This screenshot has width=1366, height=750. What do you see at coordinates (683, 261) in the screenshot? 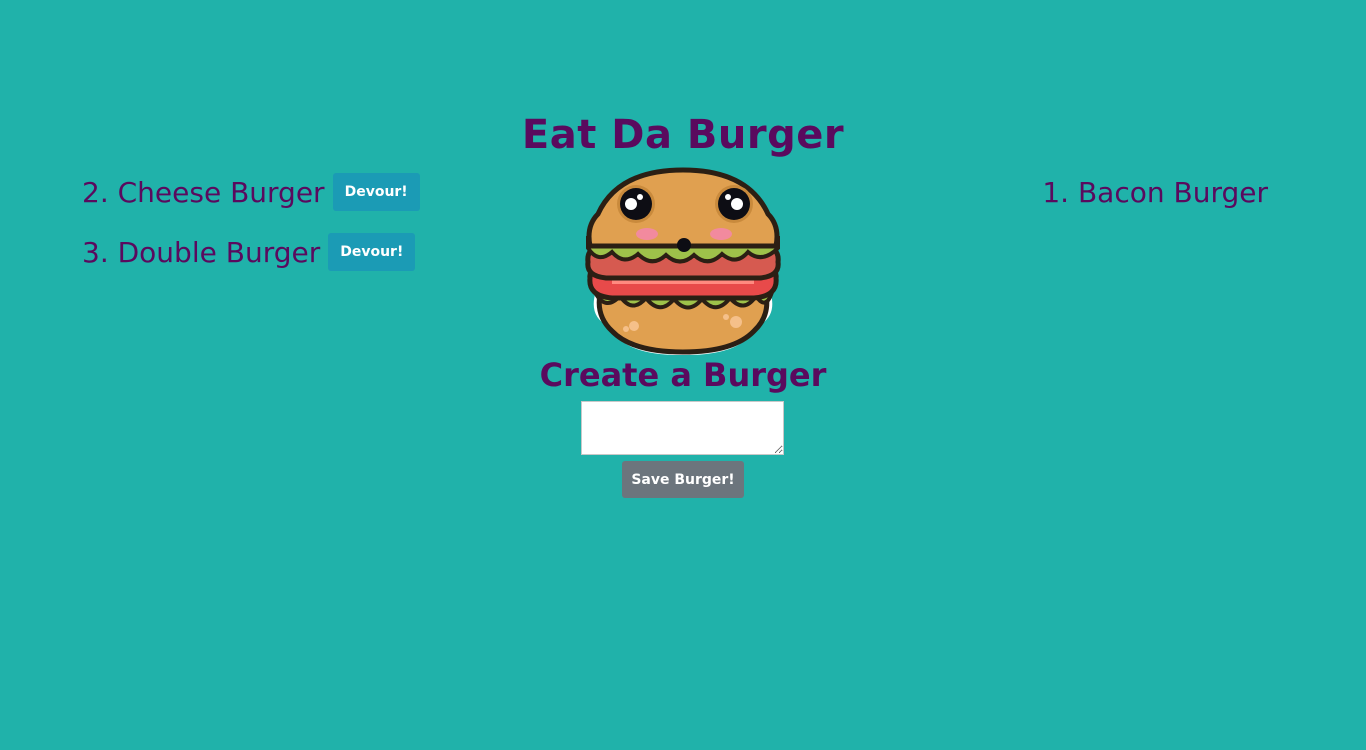
I see `burger-mascot-icon` at bounding box center [683, 261].